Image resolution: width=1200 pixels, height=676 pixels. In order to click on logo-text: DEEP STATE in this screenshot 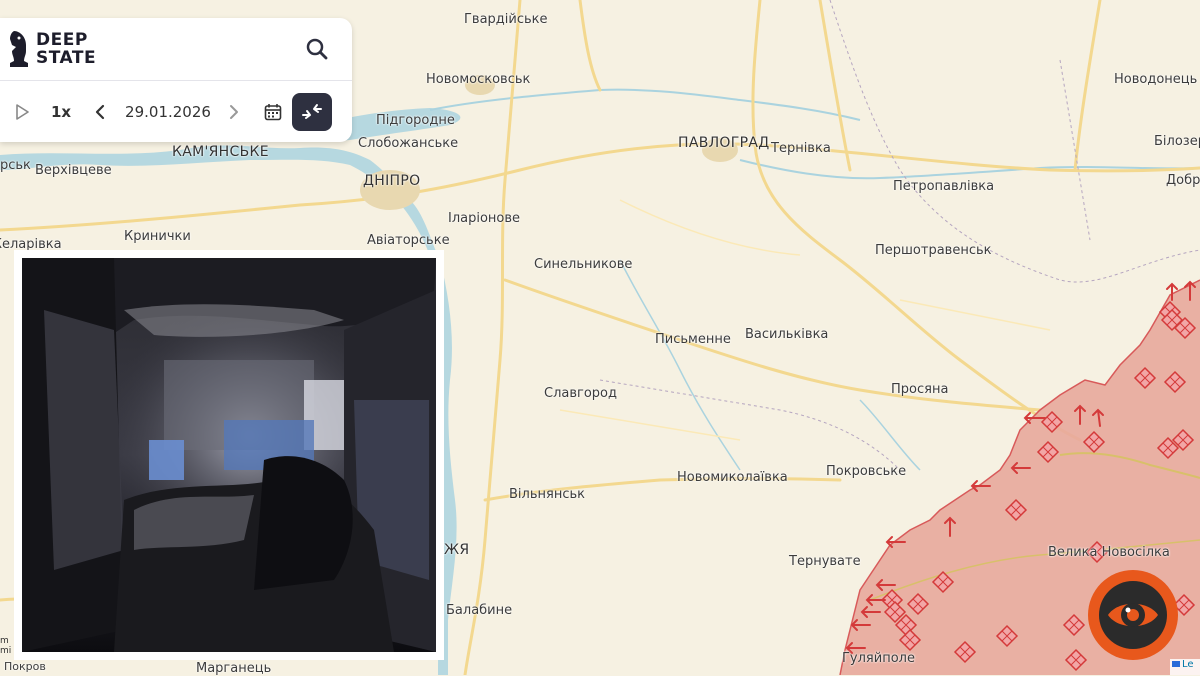, I will do `click(66, 49)`.